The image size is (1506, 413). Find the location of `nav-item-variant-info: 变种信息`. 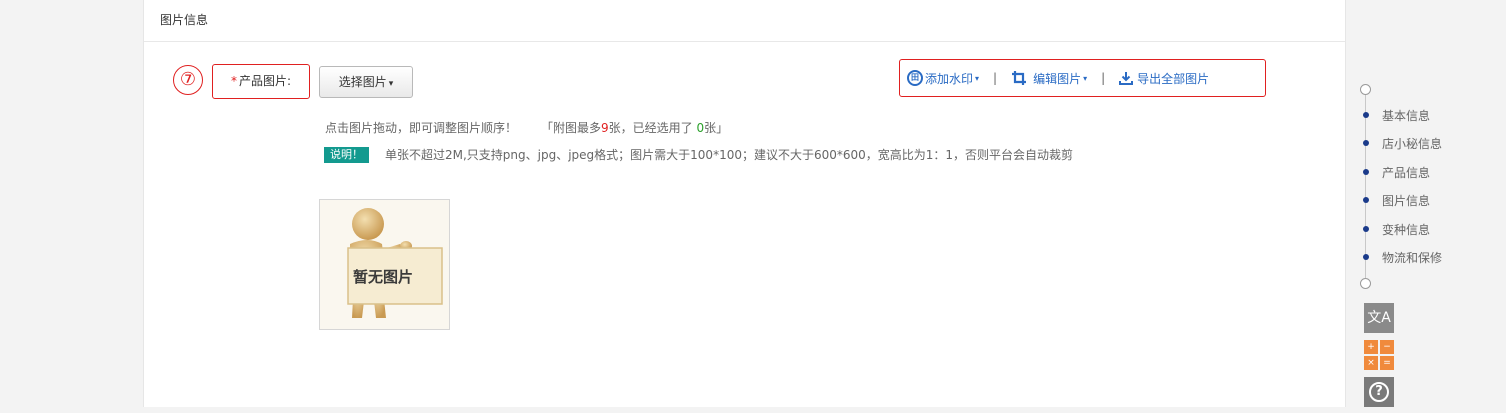

nav-item-variant-info: 变种信息 is located at coordinates (1395, 229).